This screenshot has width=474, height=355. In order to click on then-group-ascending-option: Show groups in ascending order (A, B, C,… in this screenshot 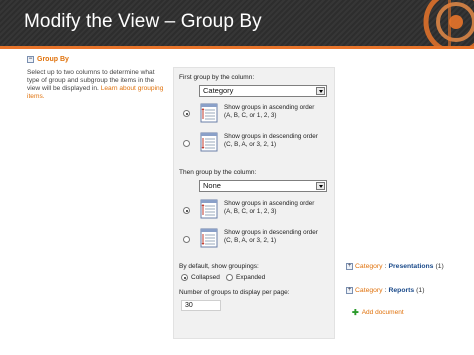, I will do `click(279, 208)`.